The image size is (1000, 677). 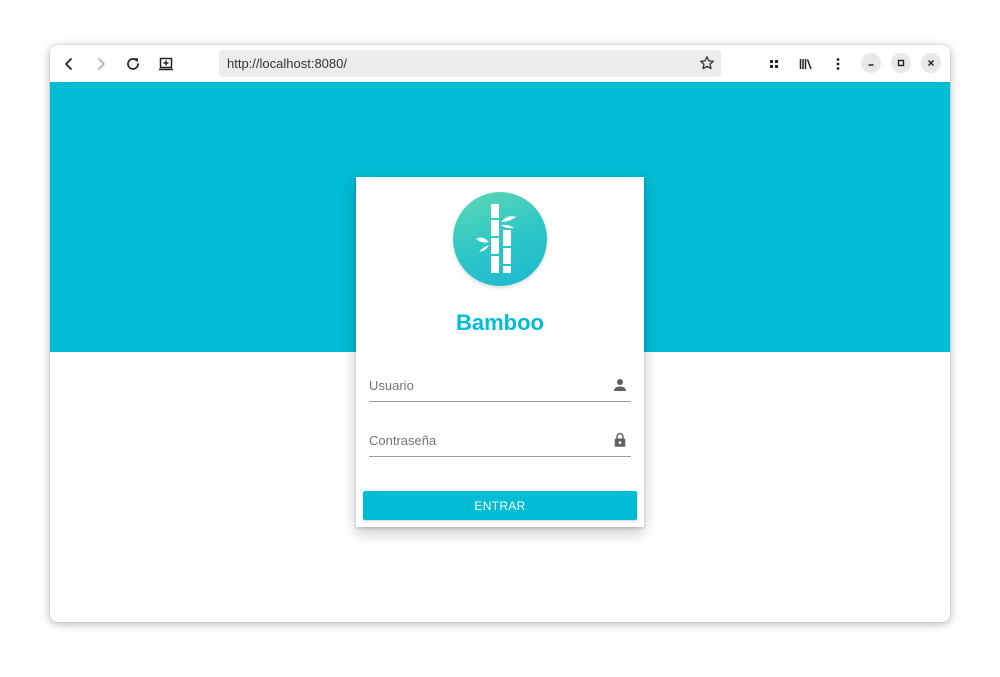 What do you see at coordinates (620, 439) in the screenshot?
I see `lock-icon` at bounding box center [620, 439].